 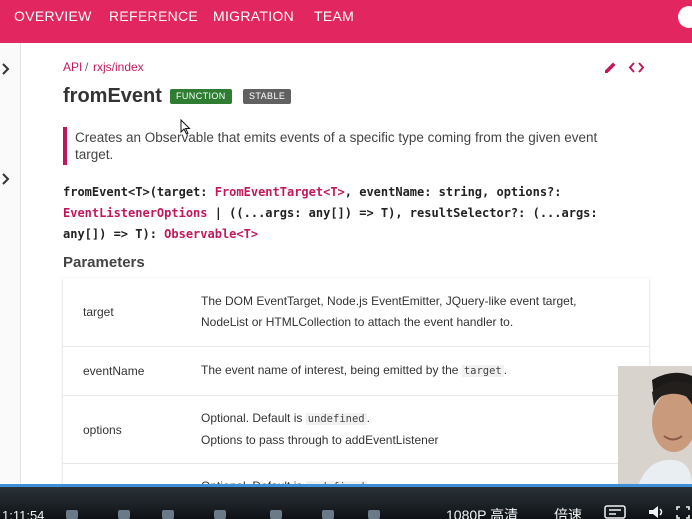 I want to click on nav-migration: MIGRATION, so click(x=253, y=16).